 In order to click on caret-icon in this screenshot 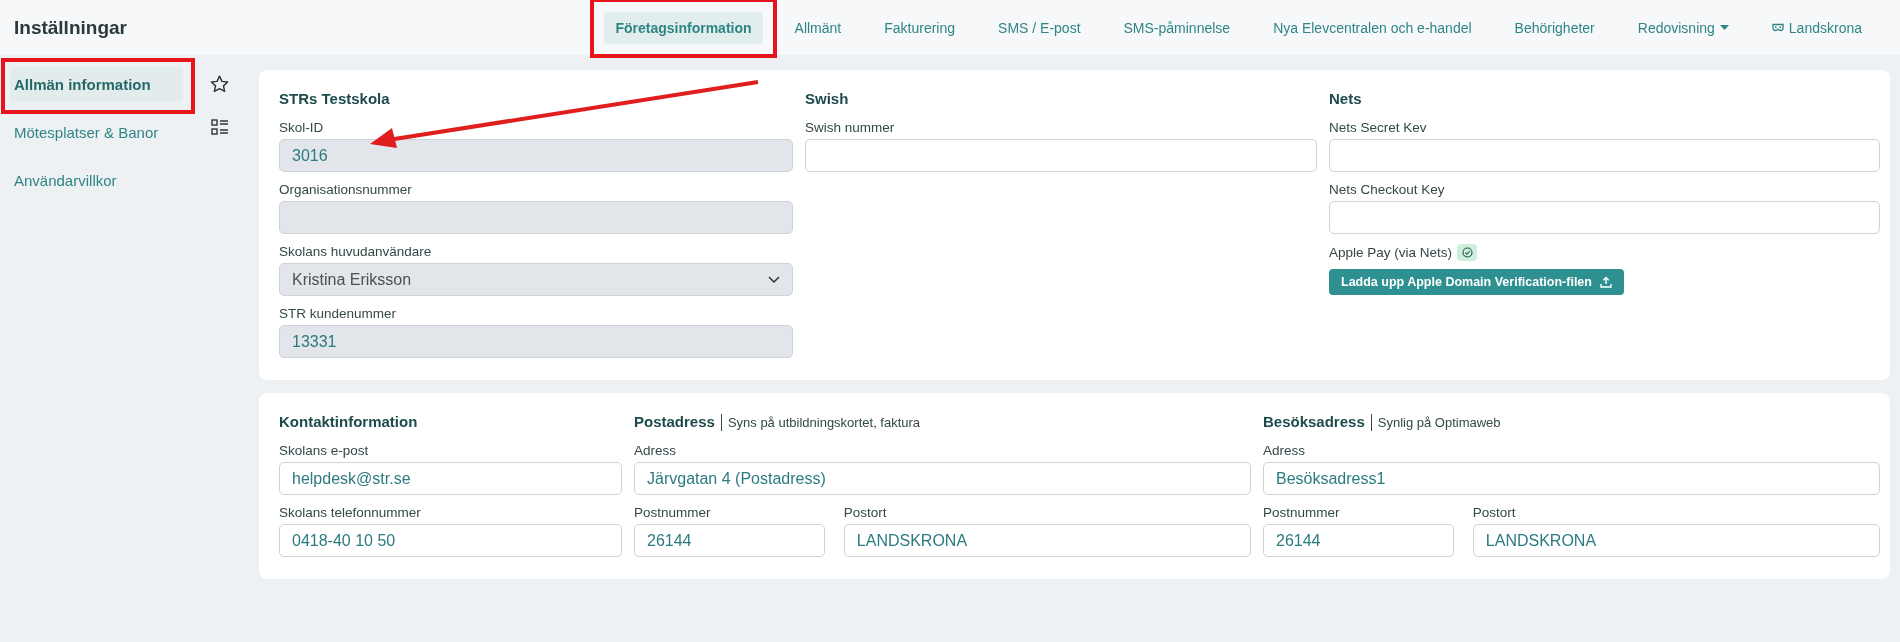, I will do `click(1724, 27)`.